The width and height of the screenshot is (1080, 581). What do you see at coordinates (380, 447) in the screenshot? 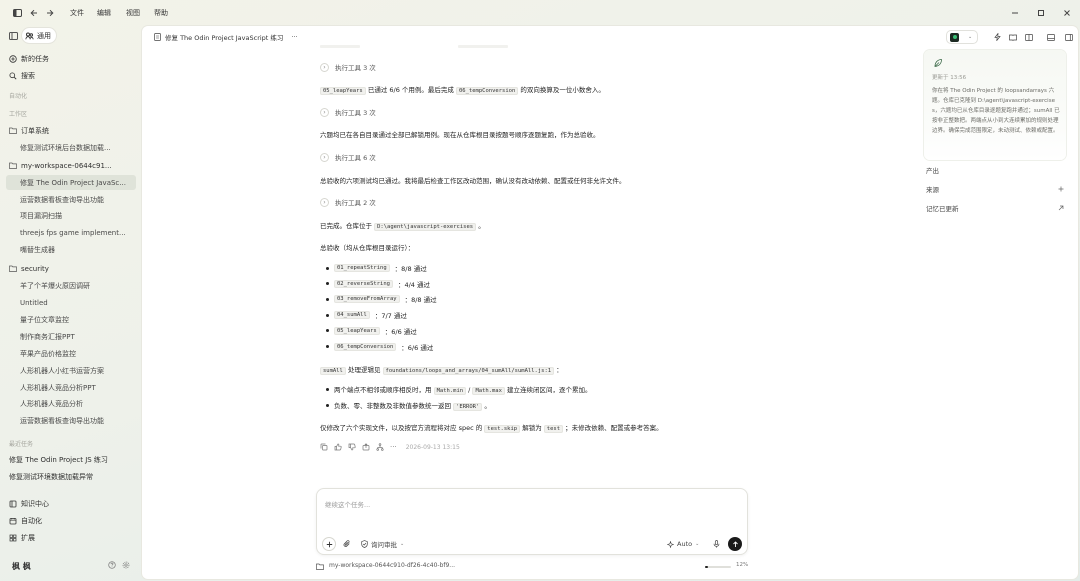
I see `branch-icon` at bounding box center [380, 447].